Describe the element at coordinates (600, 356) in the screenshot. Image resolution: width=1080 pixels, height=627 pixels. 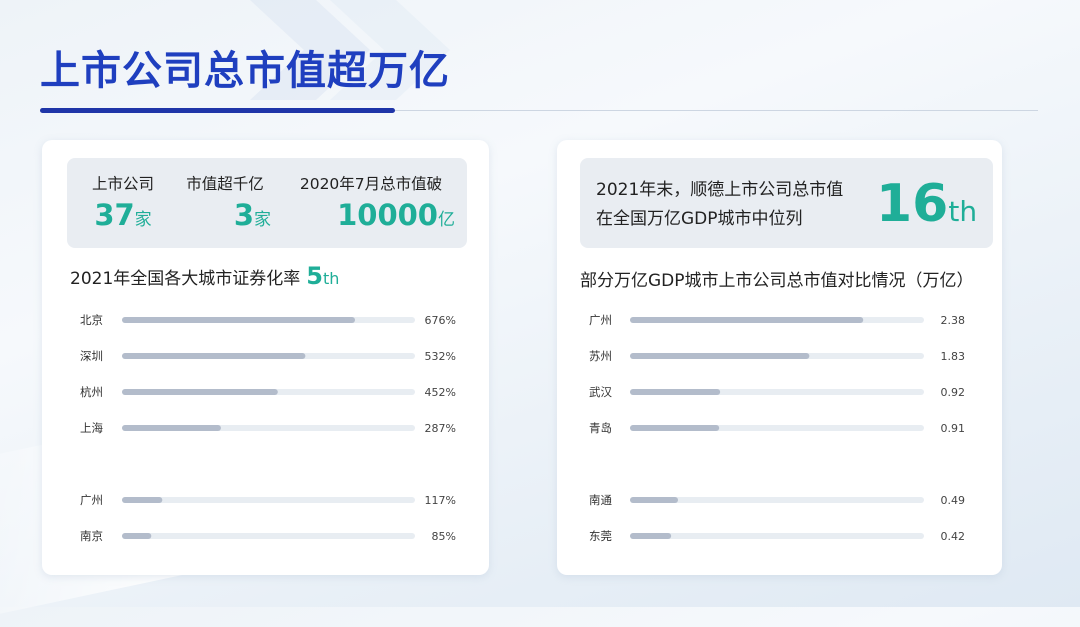
I see `bar-category-label: 苏州` at that location.